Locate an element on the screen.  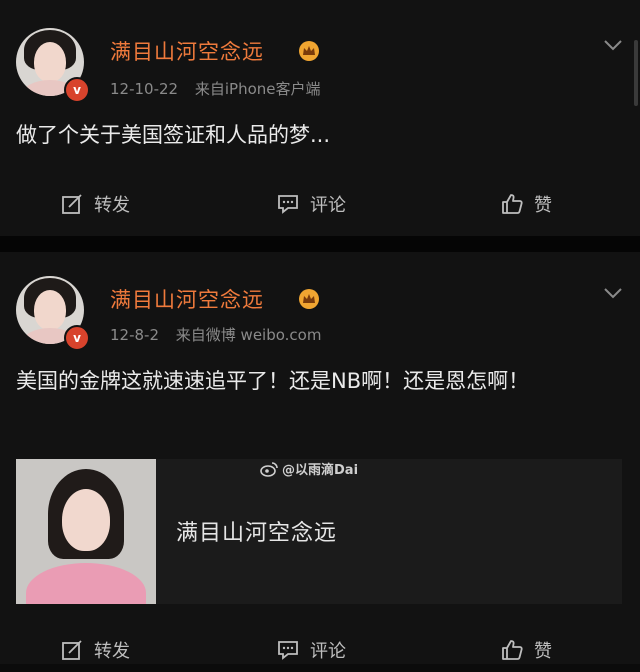
post-source: 来自微博 weibo.com is located at coordinates (249, 335).